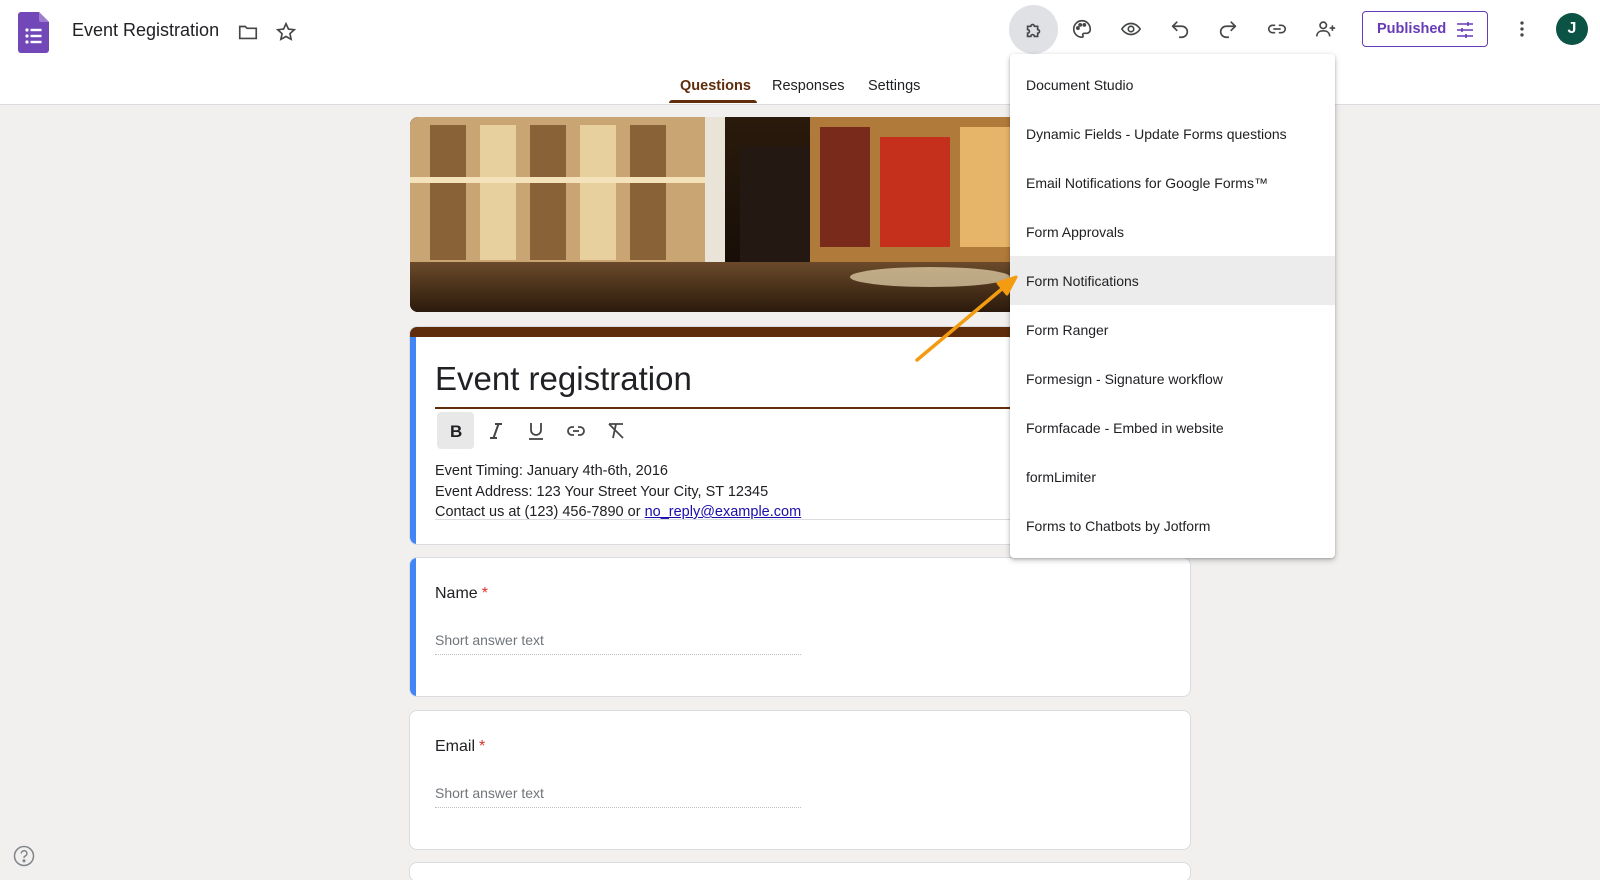  I want to click on link-icon, so click(1277, 29).